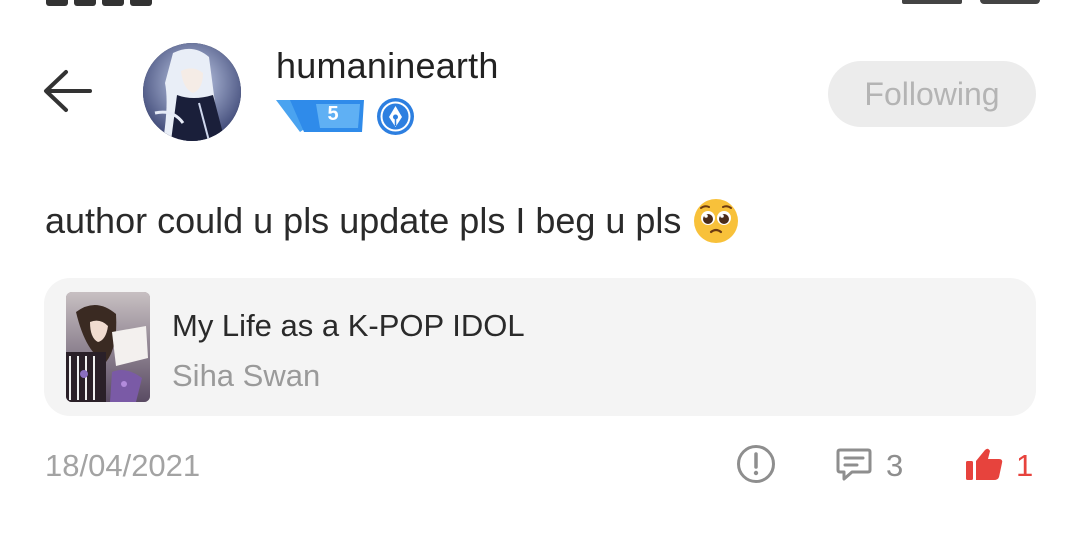 The height and width of the screenshot is (533, 1080). Describe the element at coordinates (1010, 2) in the screenshot. I see `battery-icon` at that location.